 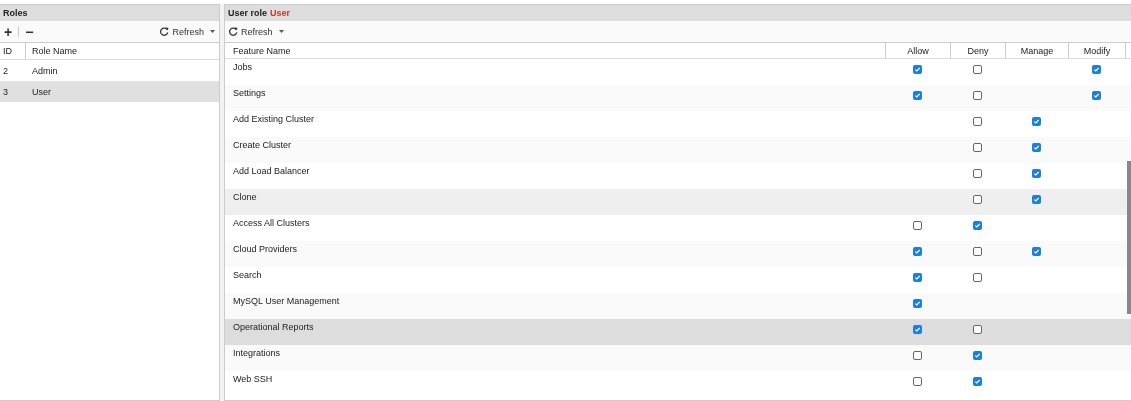 I want to click on feature-name: Create Cluster, so click(x=262, y=145).